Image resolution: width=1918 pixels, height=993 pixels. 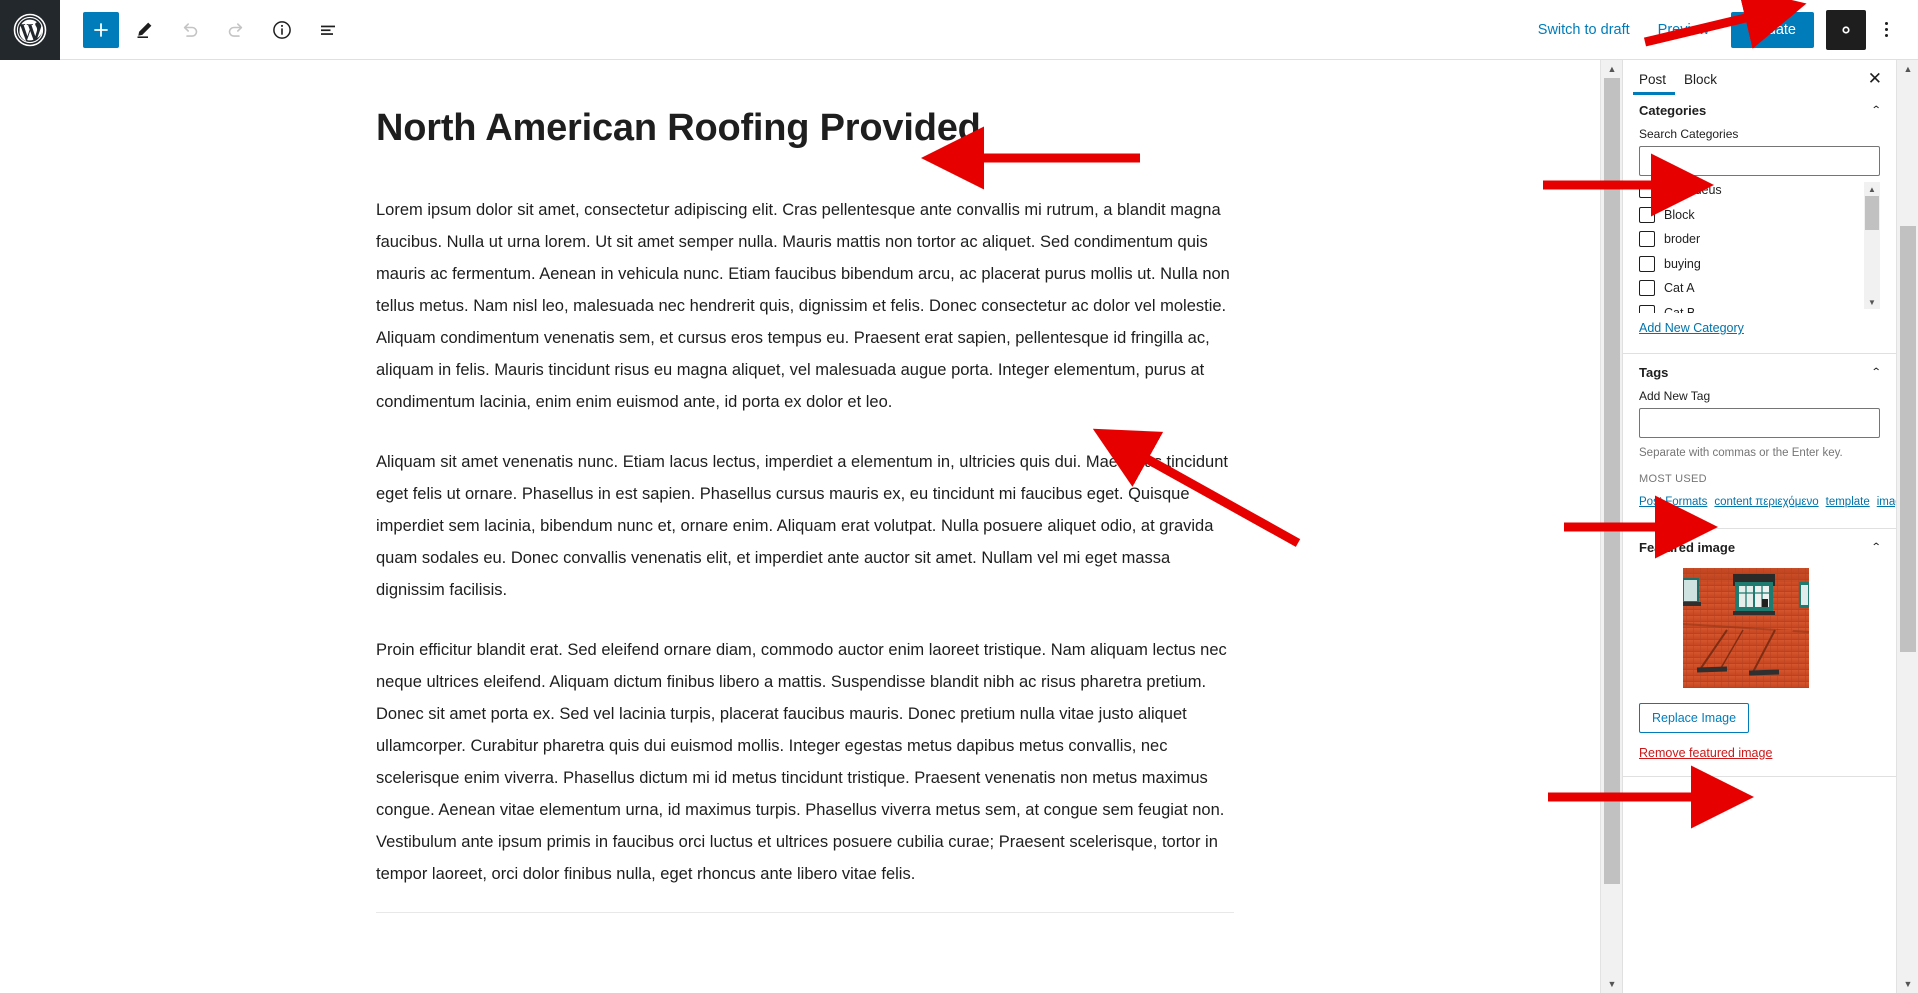 I want to click on category-item-broder: broder, so click(x=1759, y=239).